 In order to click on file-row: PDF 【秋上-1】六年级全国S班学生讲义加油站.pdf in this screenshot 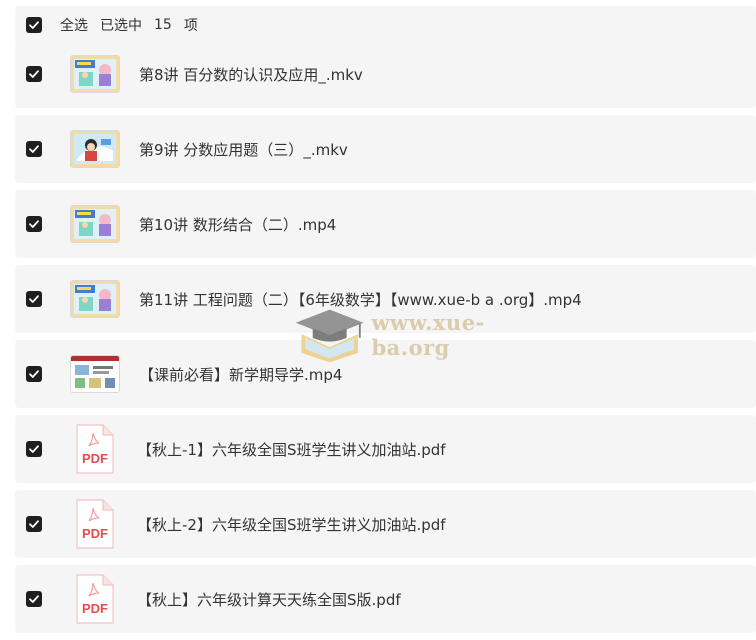, I will do `click(385, 449)`.